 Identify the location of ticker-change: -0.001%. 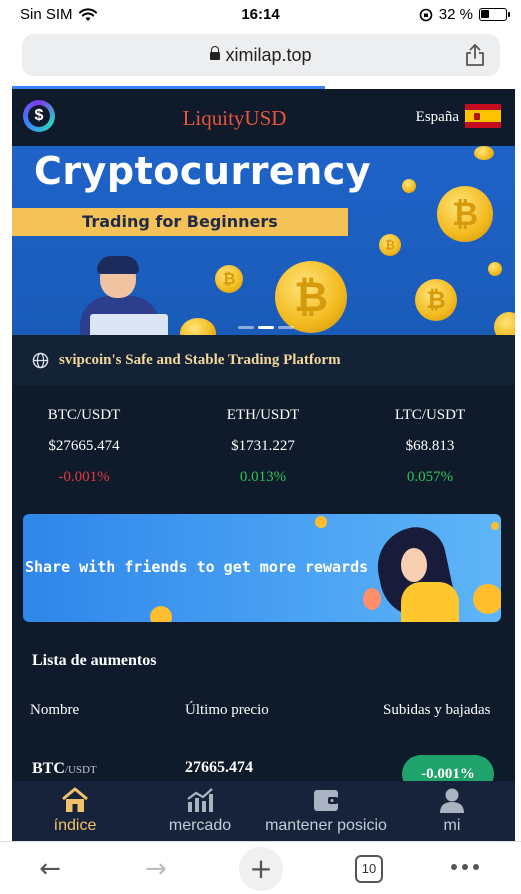
(84, 477).